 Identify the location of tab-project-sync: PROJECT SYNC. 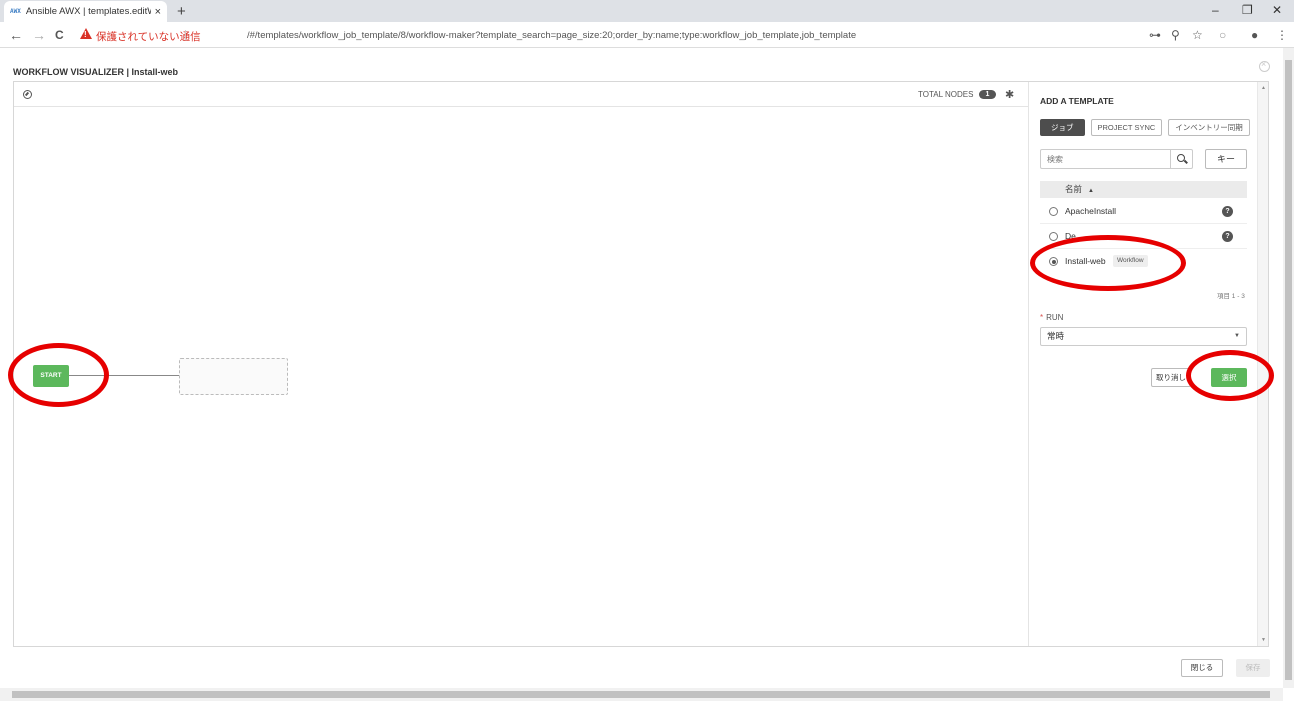
(1126, 127).